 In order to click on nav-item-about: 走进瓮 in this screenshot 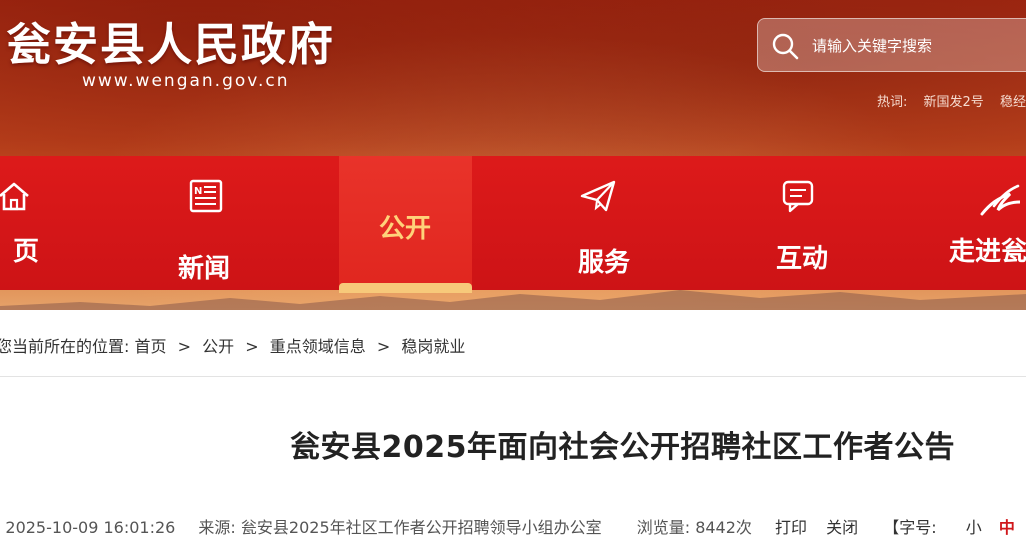, I will do `click(983, 223)`.